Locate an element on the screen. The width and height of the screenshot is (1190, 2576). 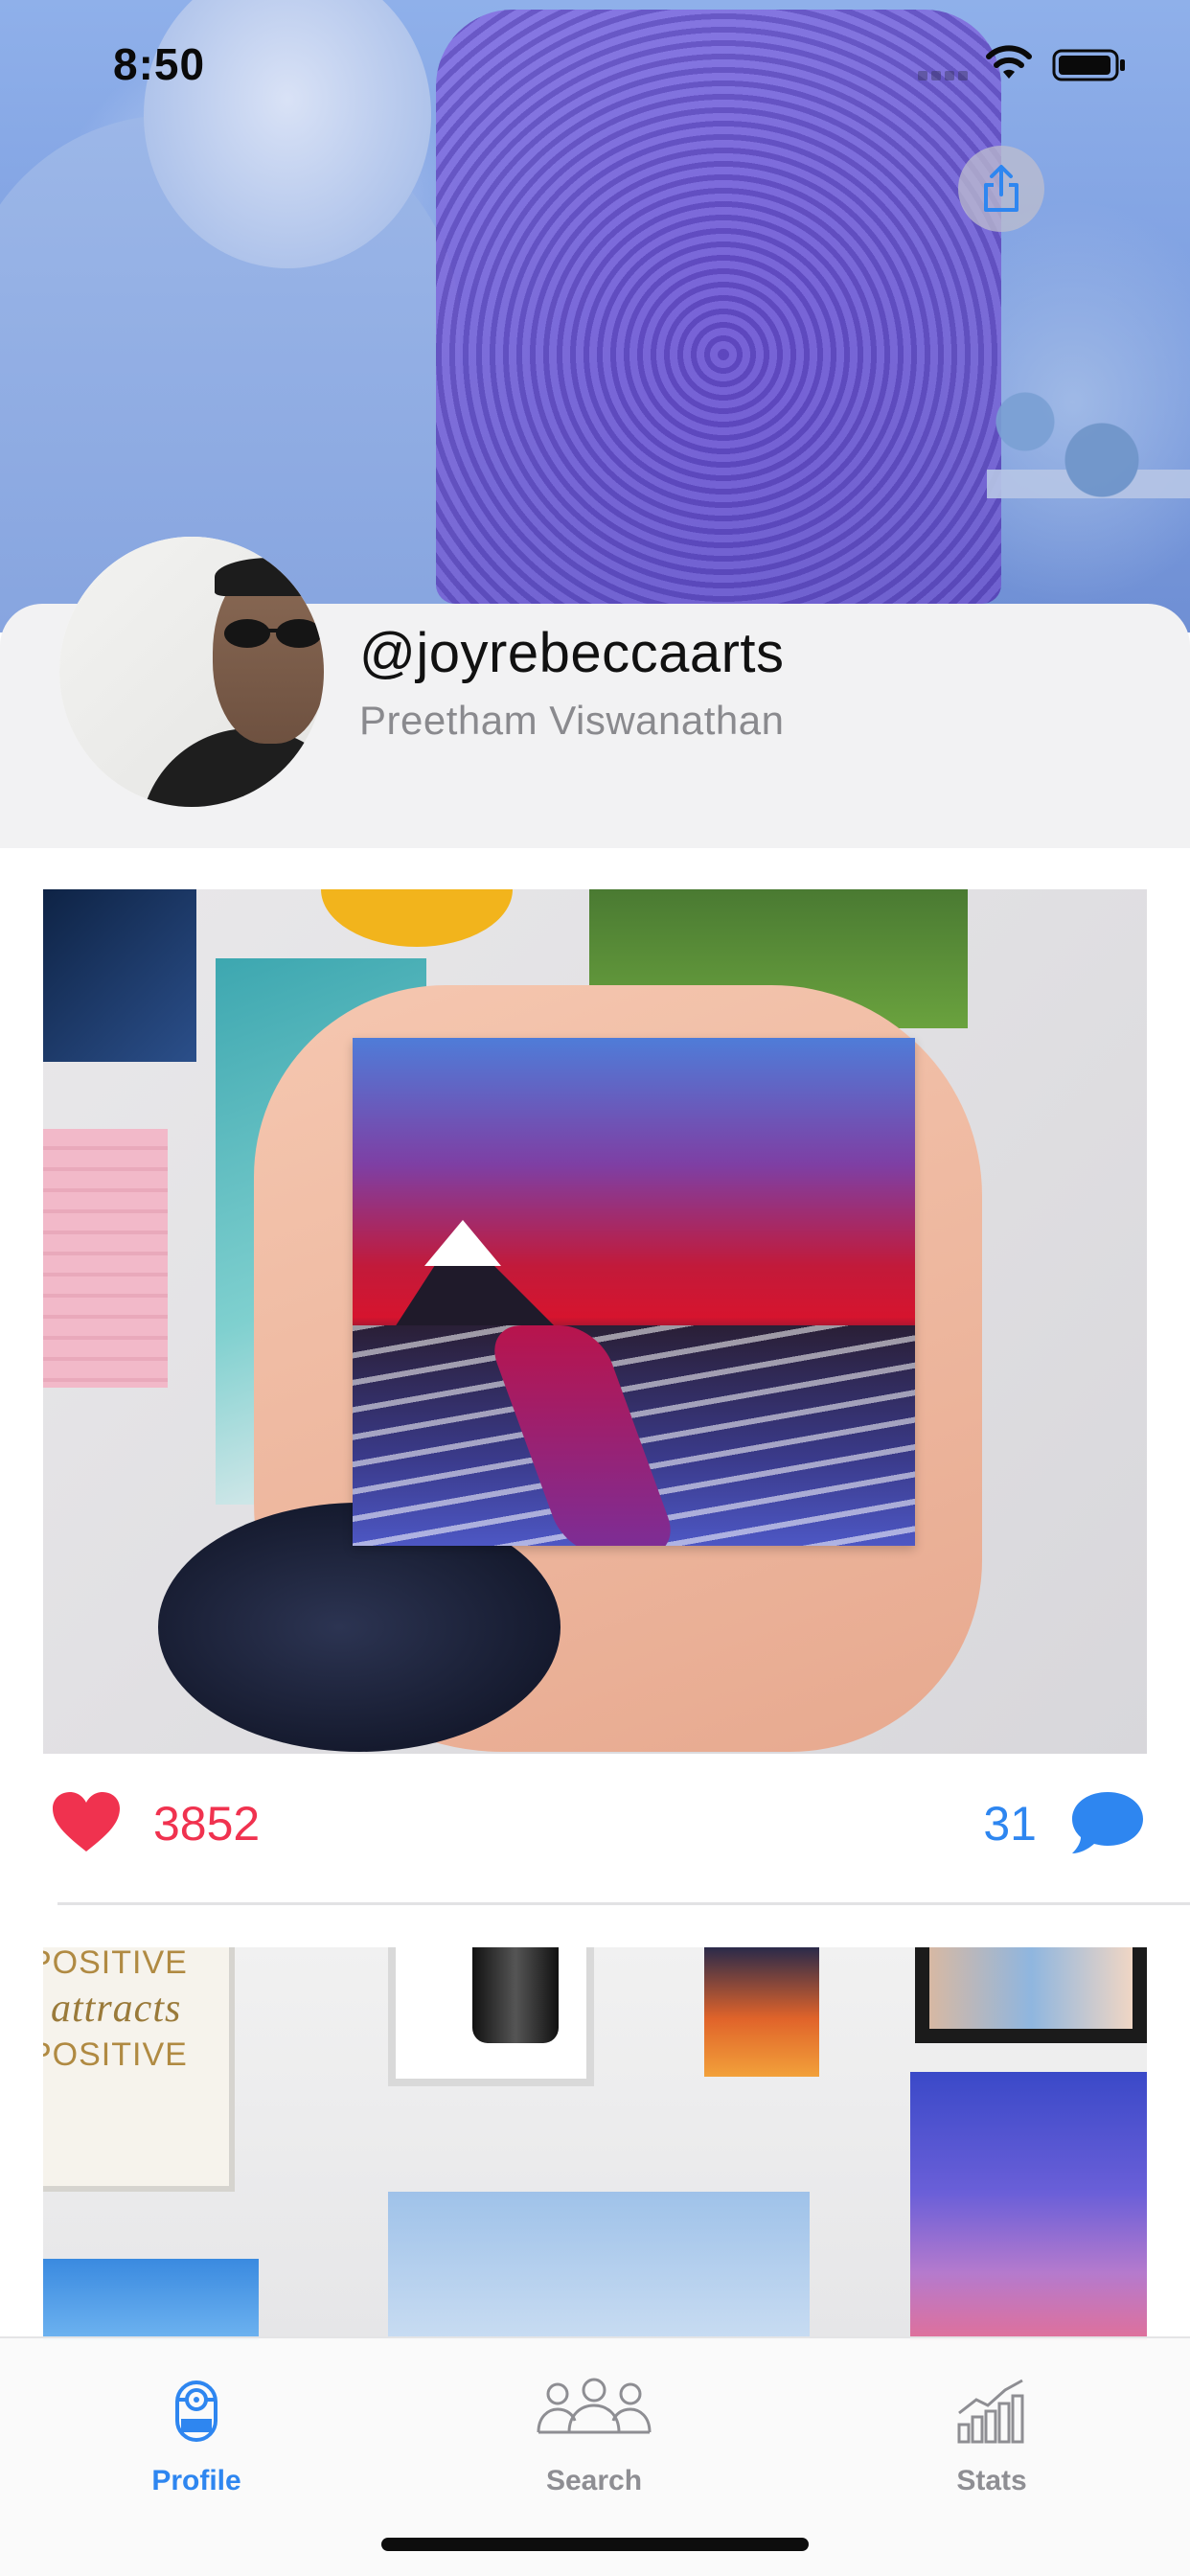
share-button is located at coordinates (1001, 189).